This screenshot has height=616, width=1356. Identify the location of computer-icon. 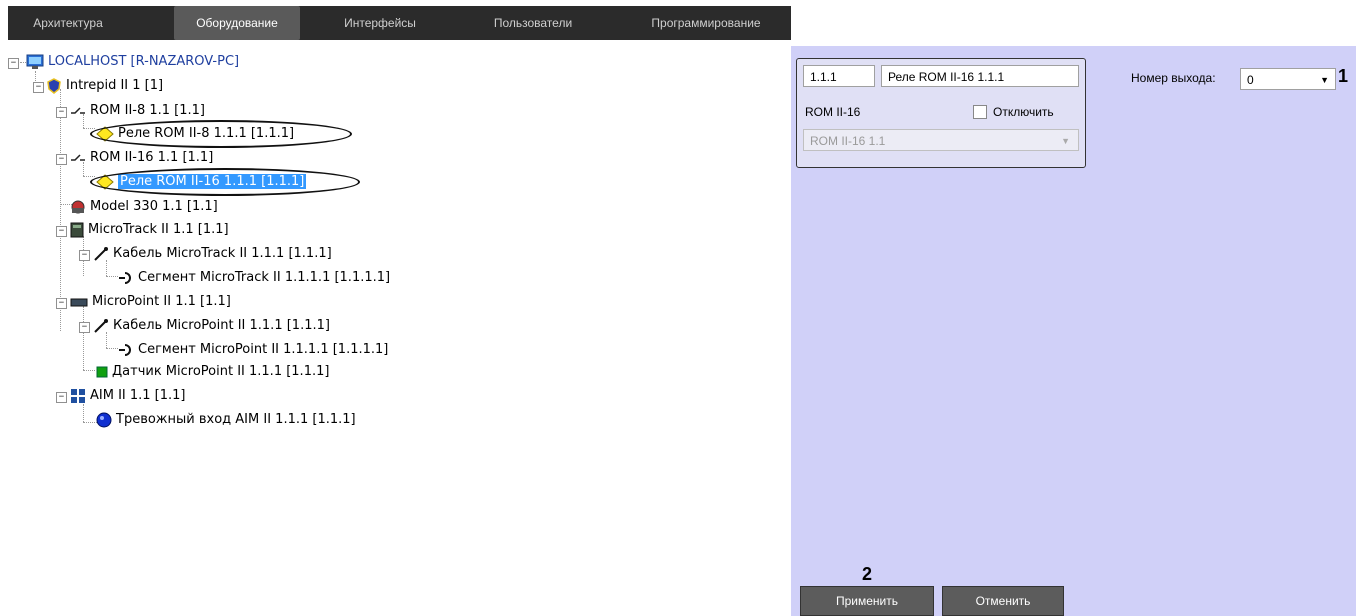
(35, 61).